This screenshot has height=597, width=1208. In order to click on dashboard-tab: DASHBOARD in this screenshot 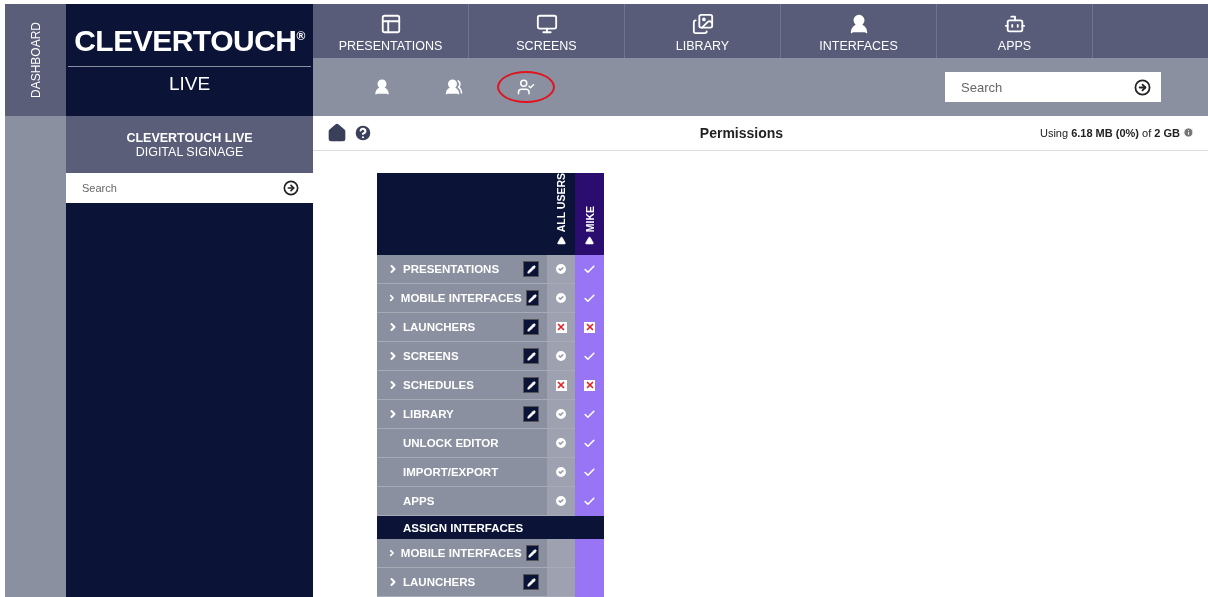, I will do `click(35, 60)`.